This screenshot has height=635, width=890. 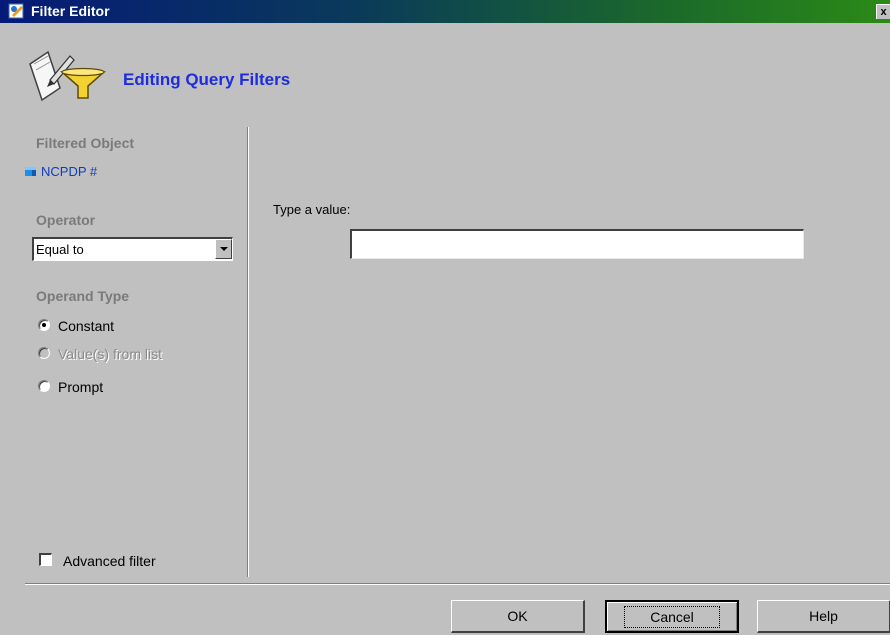 I want to click on advanced-filter-label: Advanced filter, so click(x=109, y=561).